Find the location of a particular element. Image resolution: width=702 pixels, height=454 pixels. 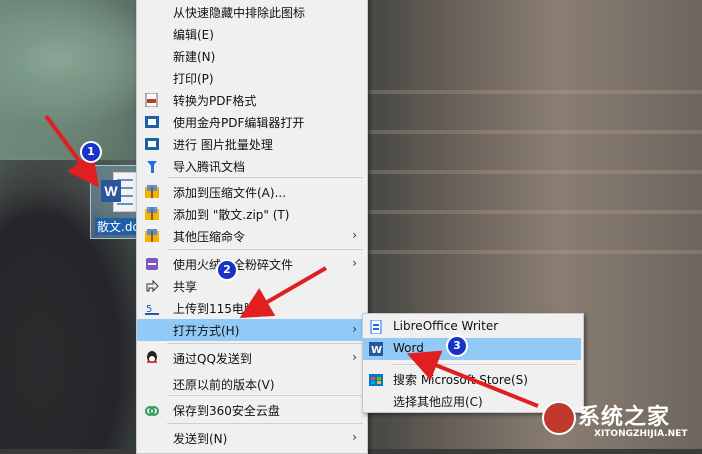

watermark-url: XITONGZHIJIA.NET is located at coordinates (641, 434).